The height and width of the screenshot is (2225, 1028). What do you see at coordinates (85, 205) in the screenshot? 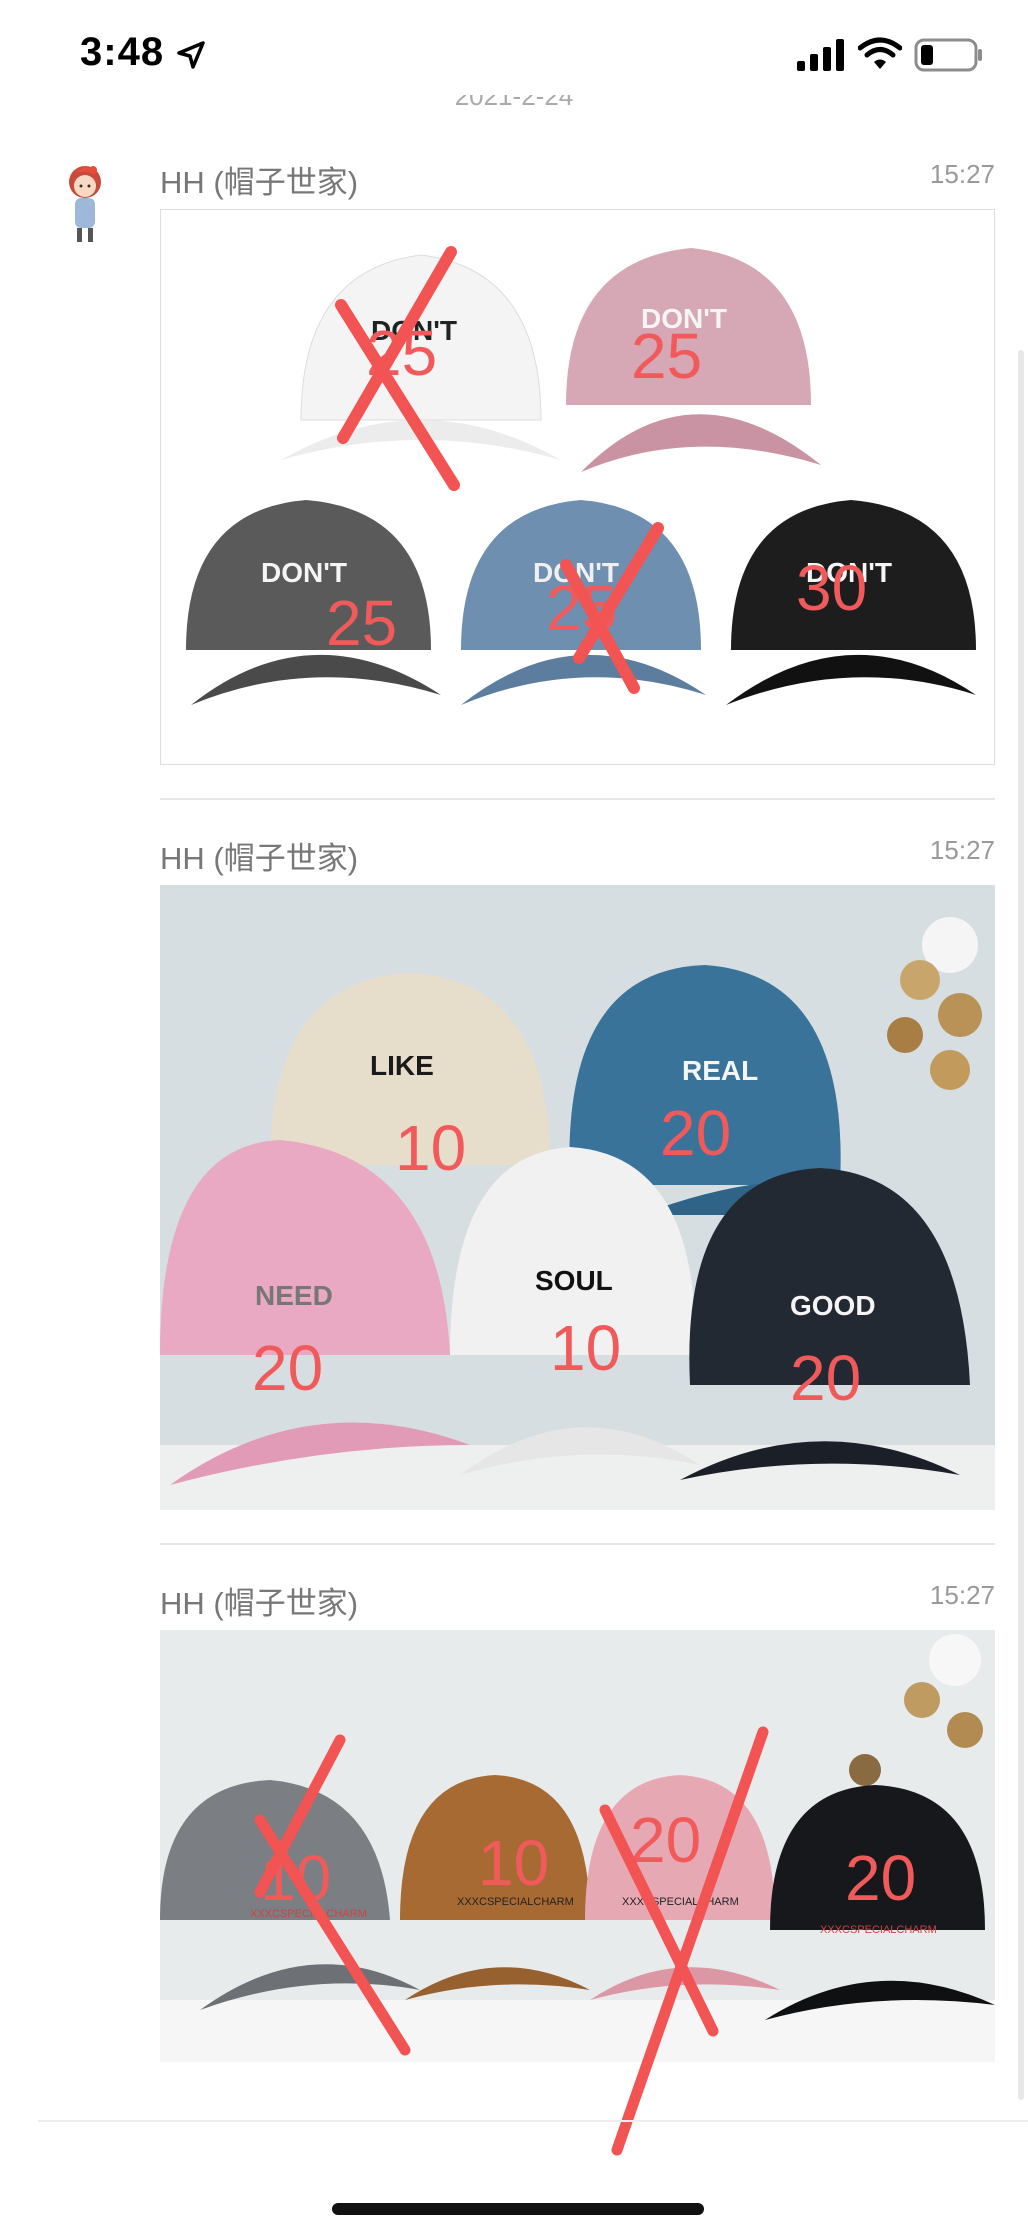
I see `avatar` at bounding box center [85, 205].